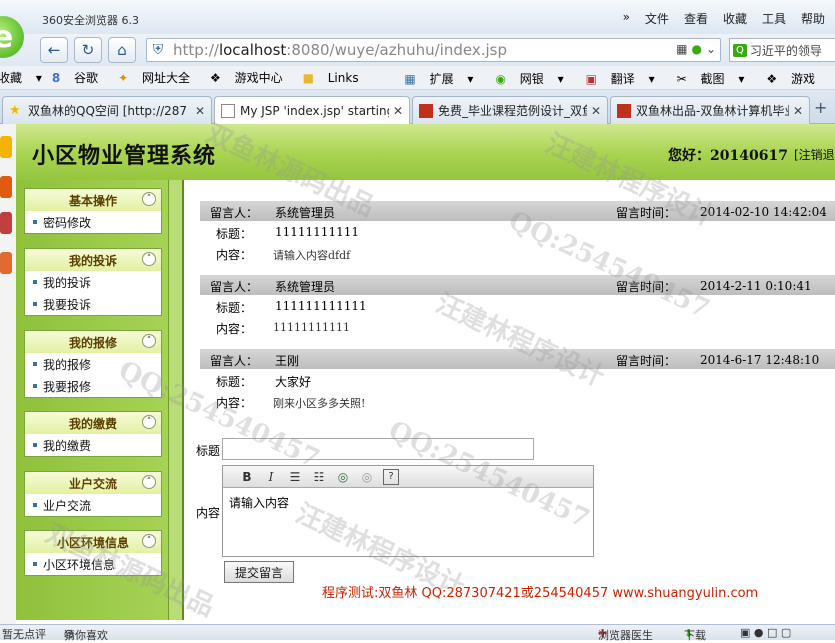  What do you see at coordinates (312, 255) in the screenshot?
I see `message-content: 请输入内容dfdf` at bounding box center [312, 255].